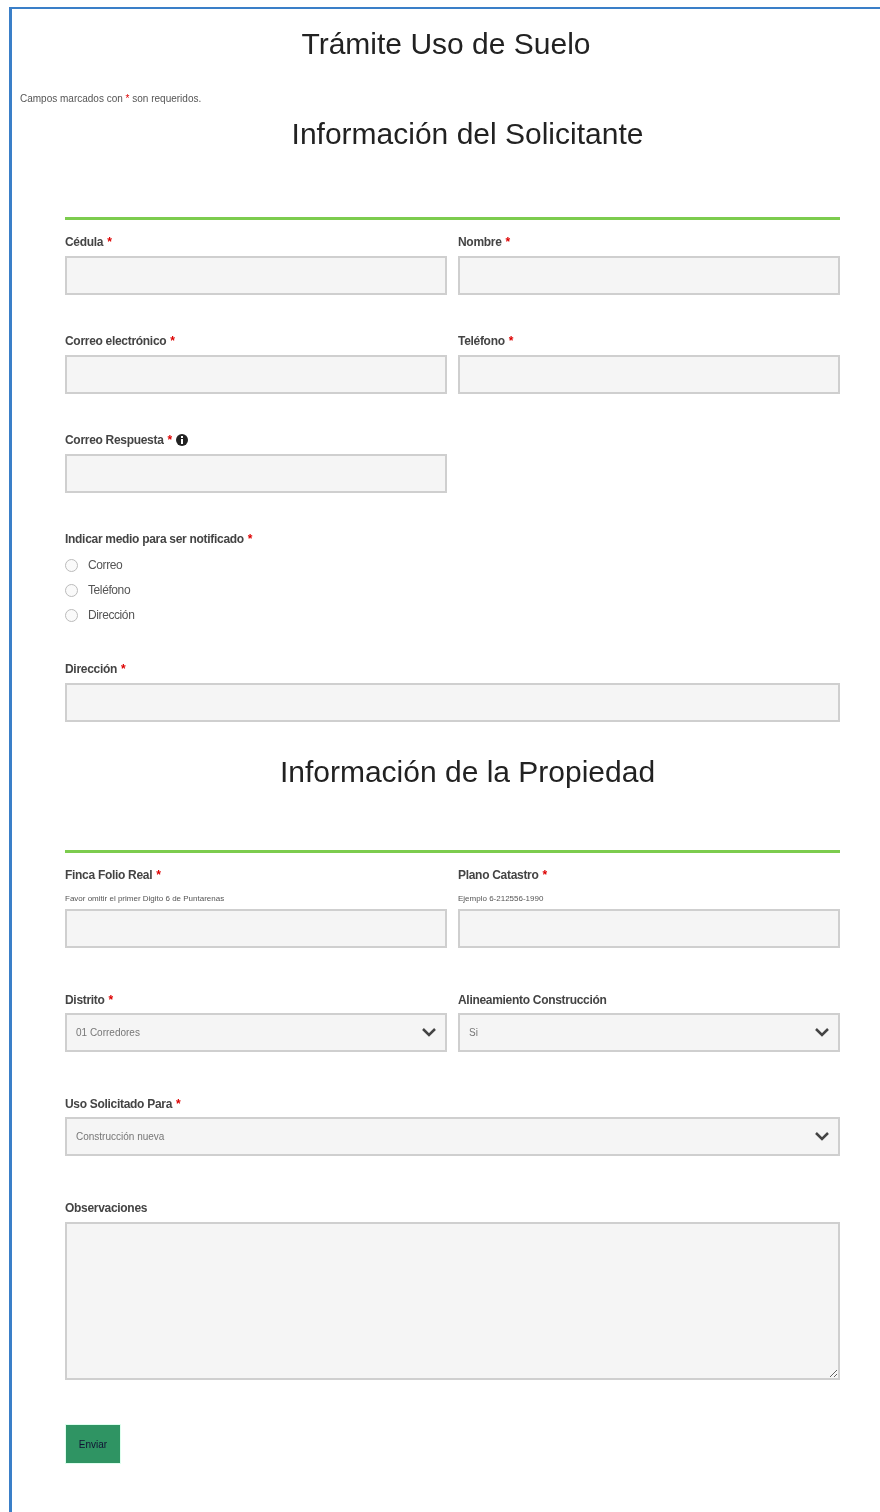 The image size is (880, 1512). Describe the element at coordinates (145, 899) in the screenshot. I see `field-hint: Favor omitir el primer Digito 6 de Puntarenas` at that location.